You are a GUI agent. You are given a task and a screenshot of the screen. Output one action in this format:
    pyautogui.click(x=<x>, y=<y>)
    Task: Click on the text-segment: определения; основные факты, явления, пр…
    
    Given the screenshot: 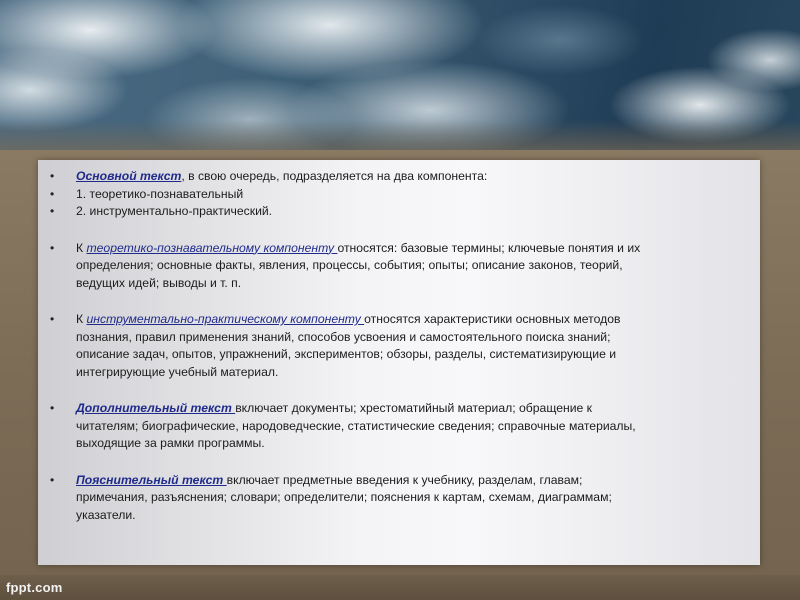 What is the action you would take?
    pyautogui.click(x=349, y=265)
    